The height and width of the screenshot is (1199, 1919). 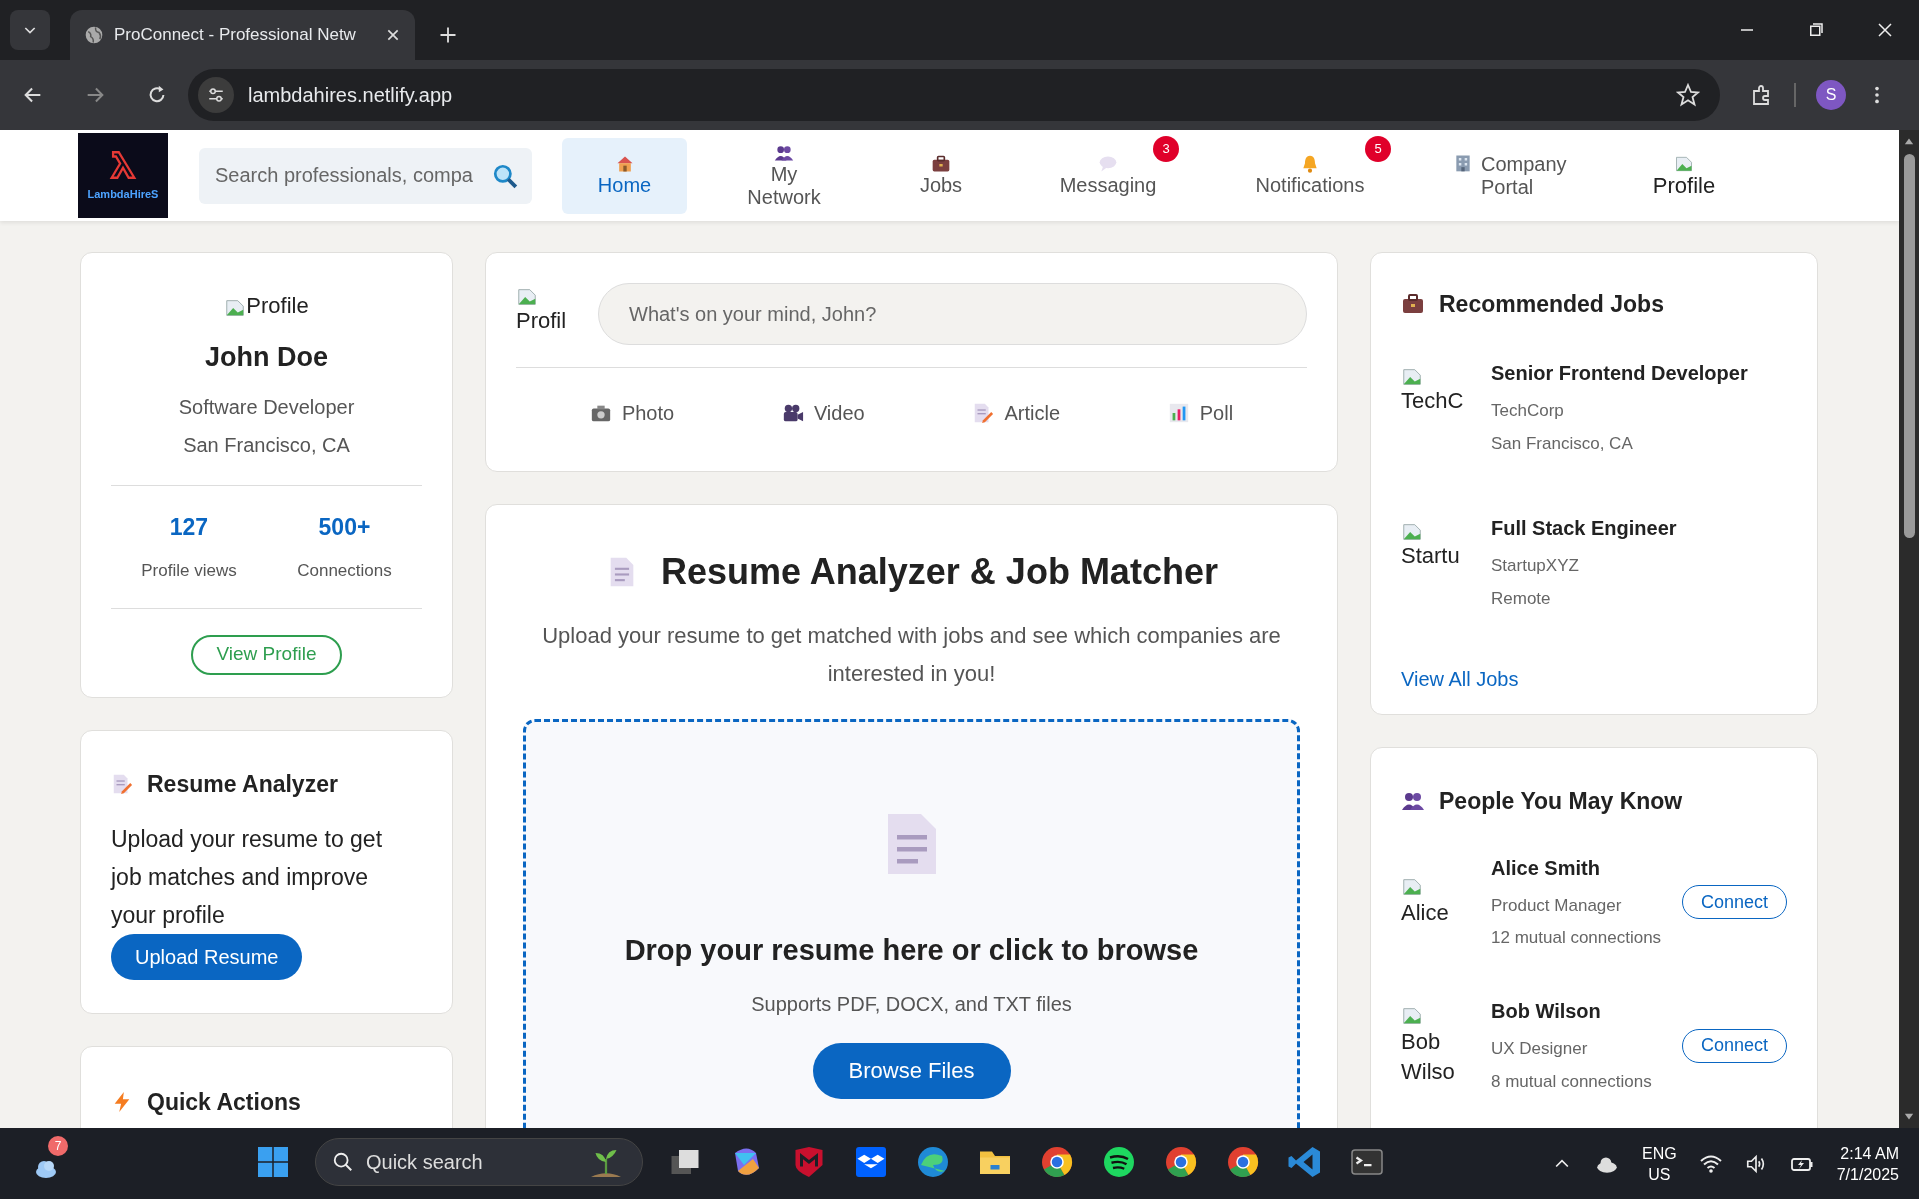 I want to click on mutual-connections: 12 mutual connections, so click(x=1577, y=938).